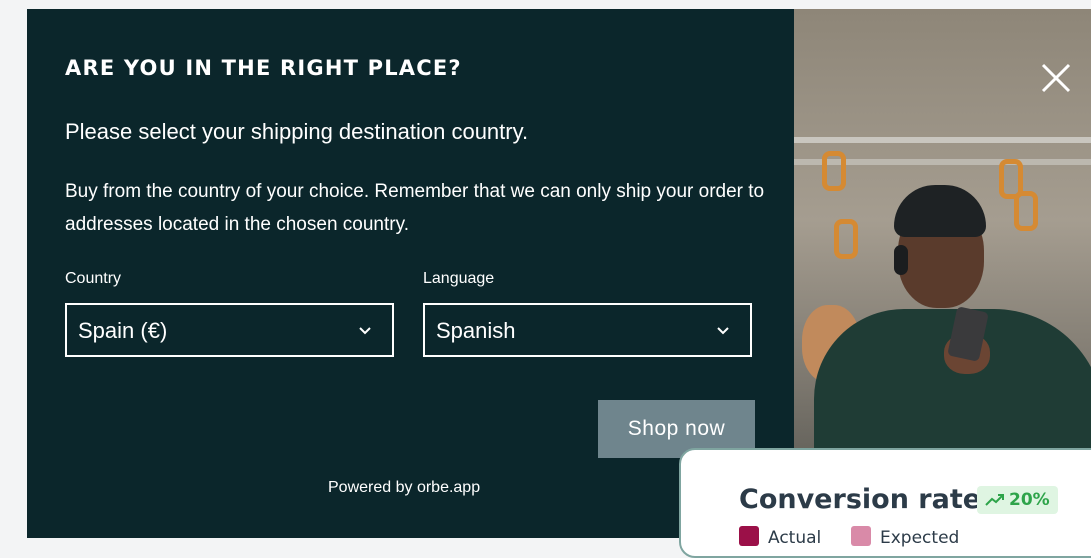 Image resolution: width=1091 pixels, height=558 pixels. Describe the element at coordinates (1029, 500) in the screenshot. I see `growth-badge-value: 20%` at that location.